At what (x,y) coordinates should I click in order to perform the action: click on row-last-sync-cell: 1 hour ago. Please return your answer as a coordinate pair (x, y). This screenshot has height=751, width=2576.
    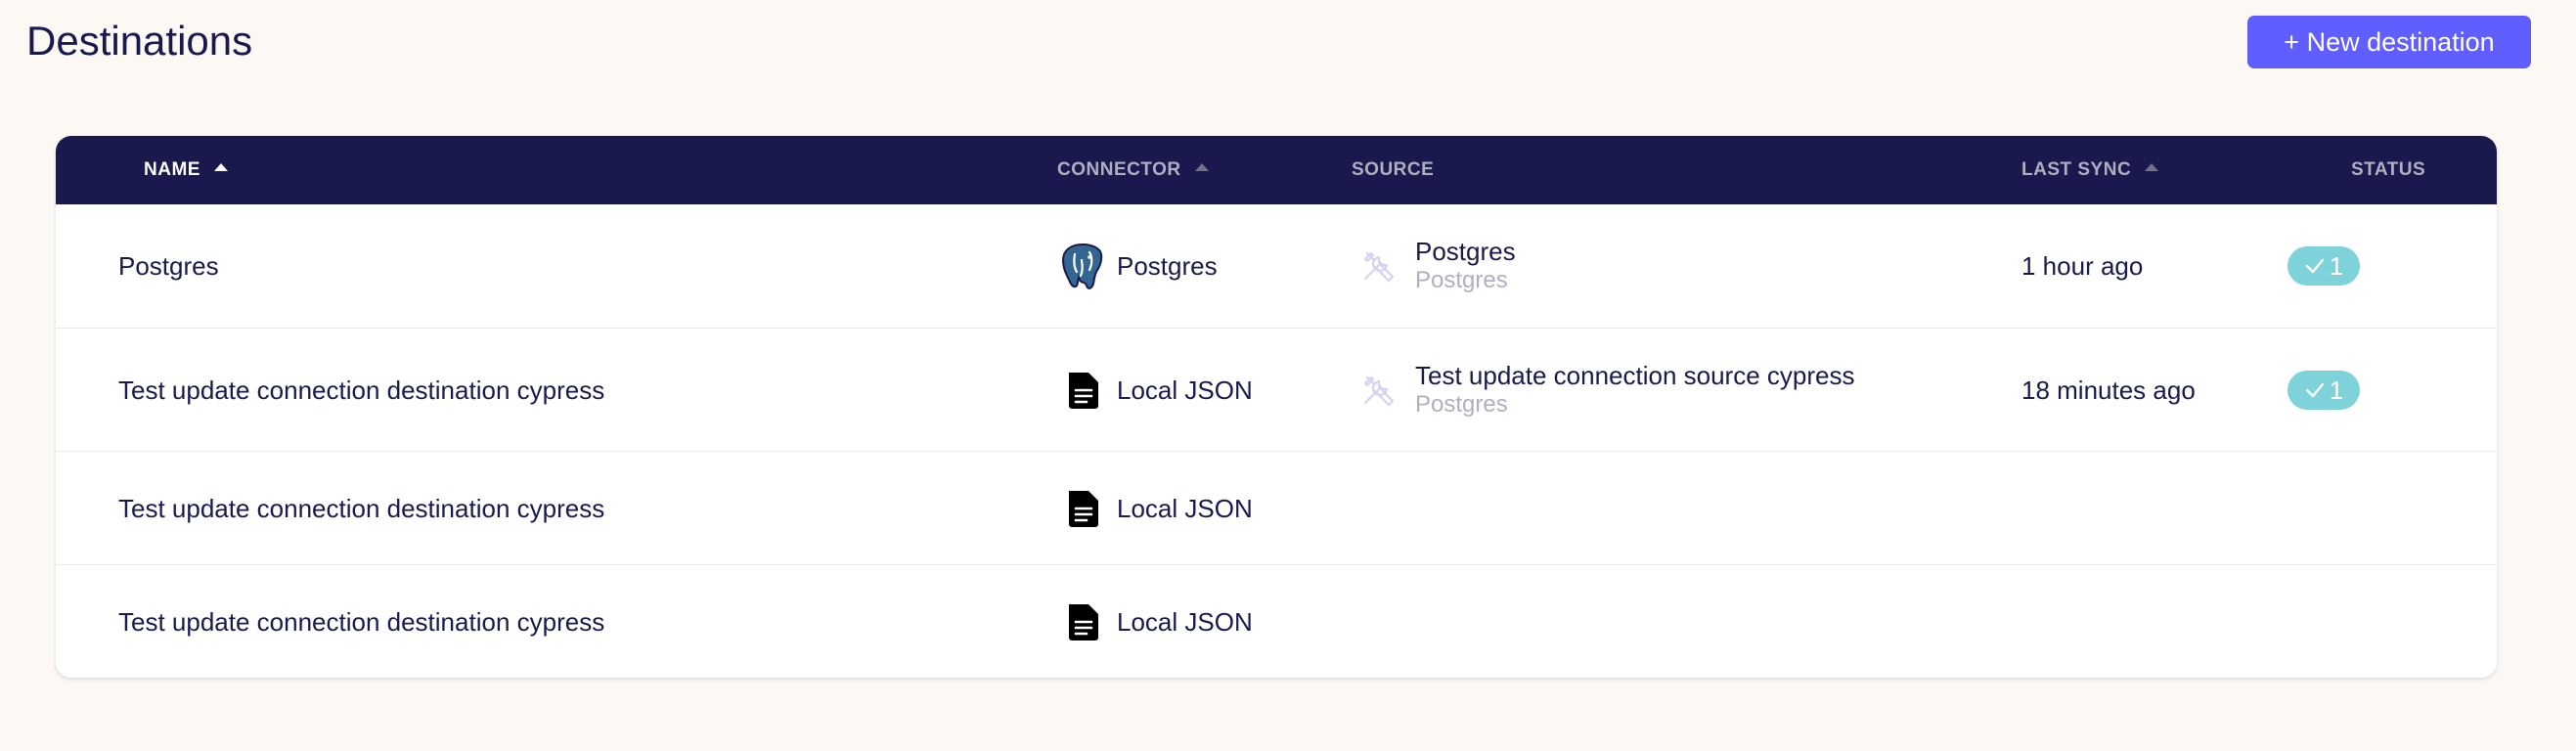
    Looking at the image, I should click on (2082, 266).